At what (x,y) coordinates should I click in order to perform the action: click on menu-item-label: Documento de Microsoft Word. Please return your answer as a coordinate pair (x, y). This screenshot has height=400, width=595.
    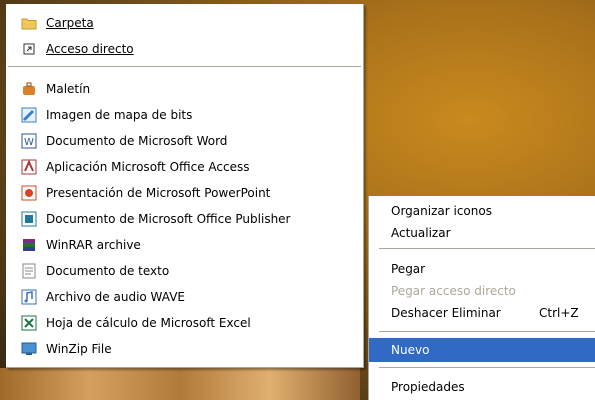
    Looking at the image, I should click on (137, 141).